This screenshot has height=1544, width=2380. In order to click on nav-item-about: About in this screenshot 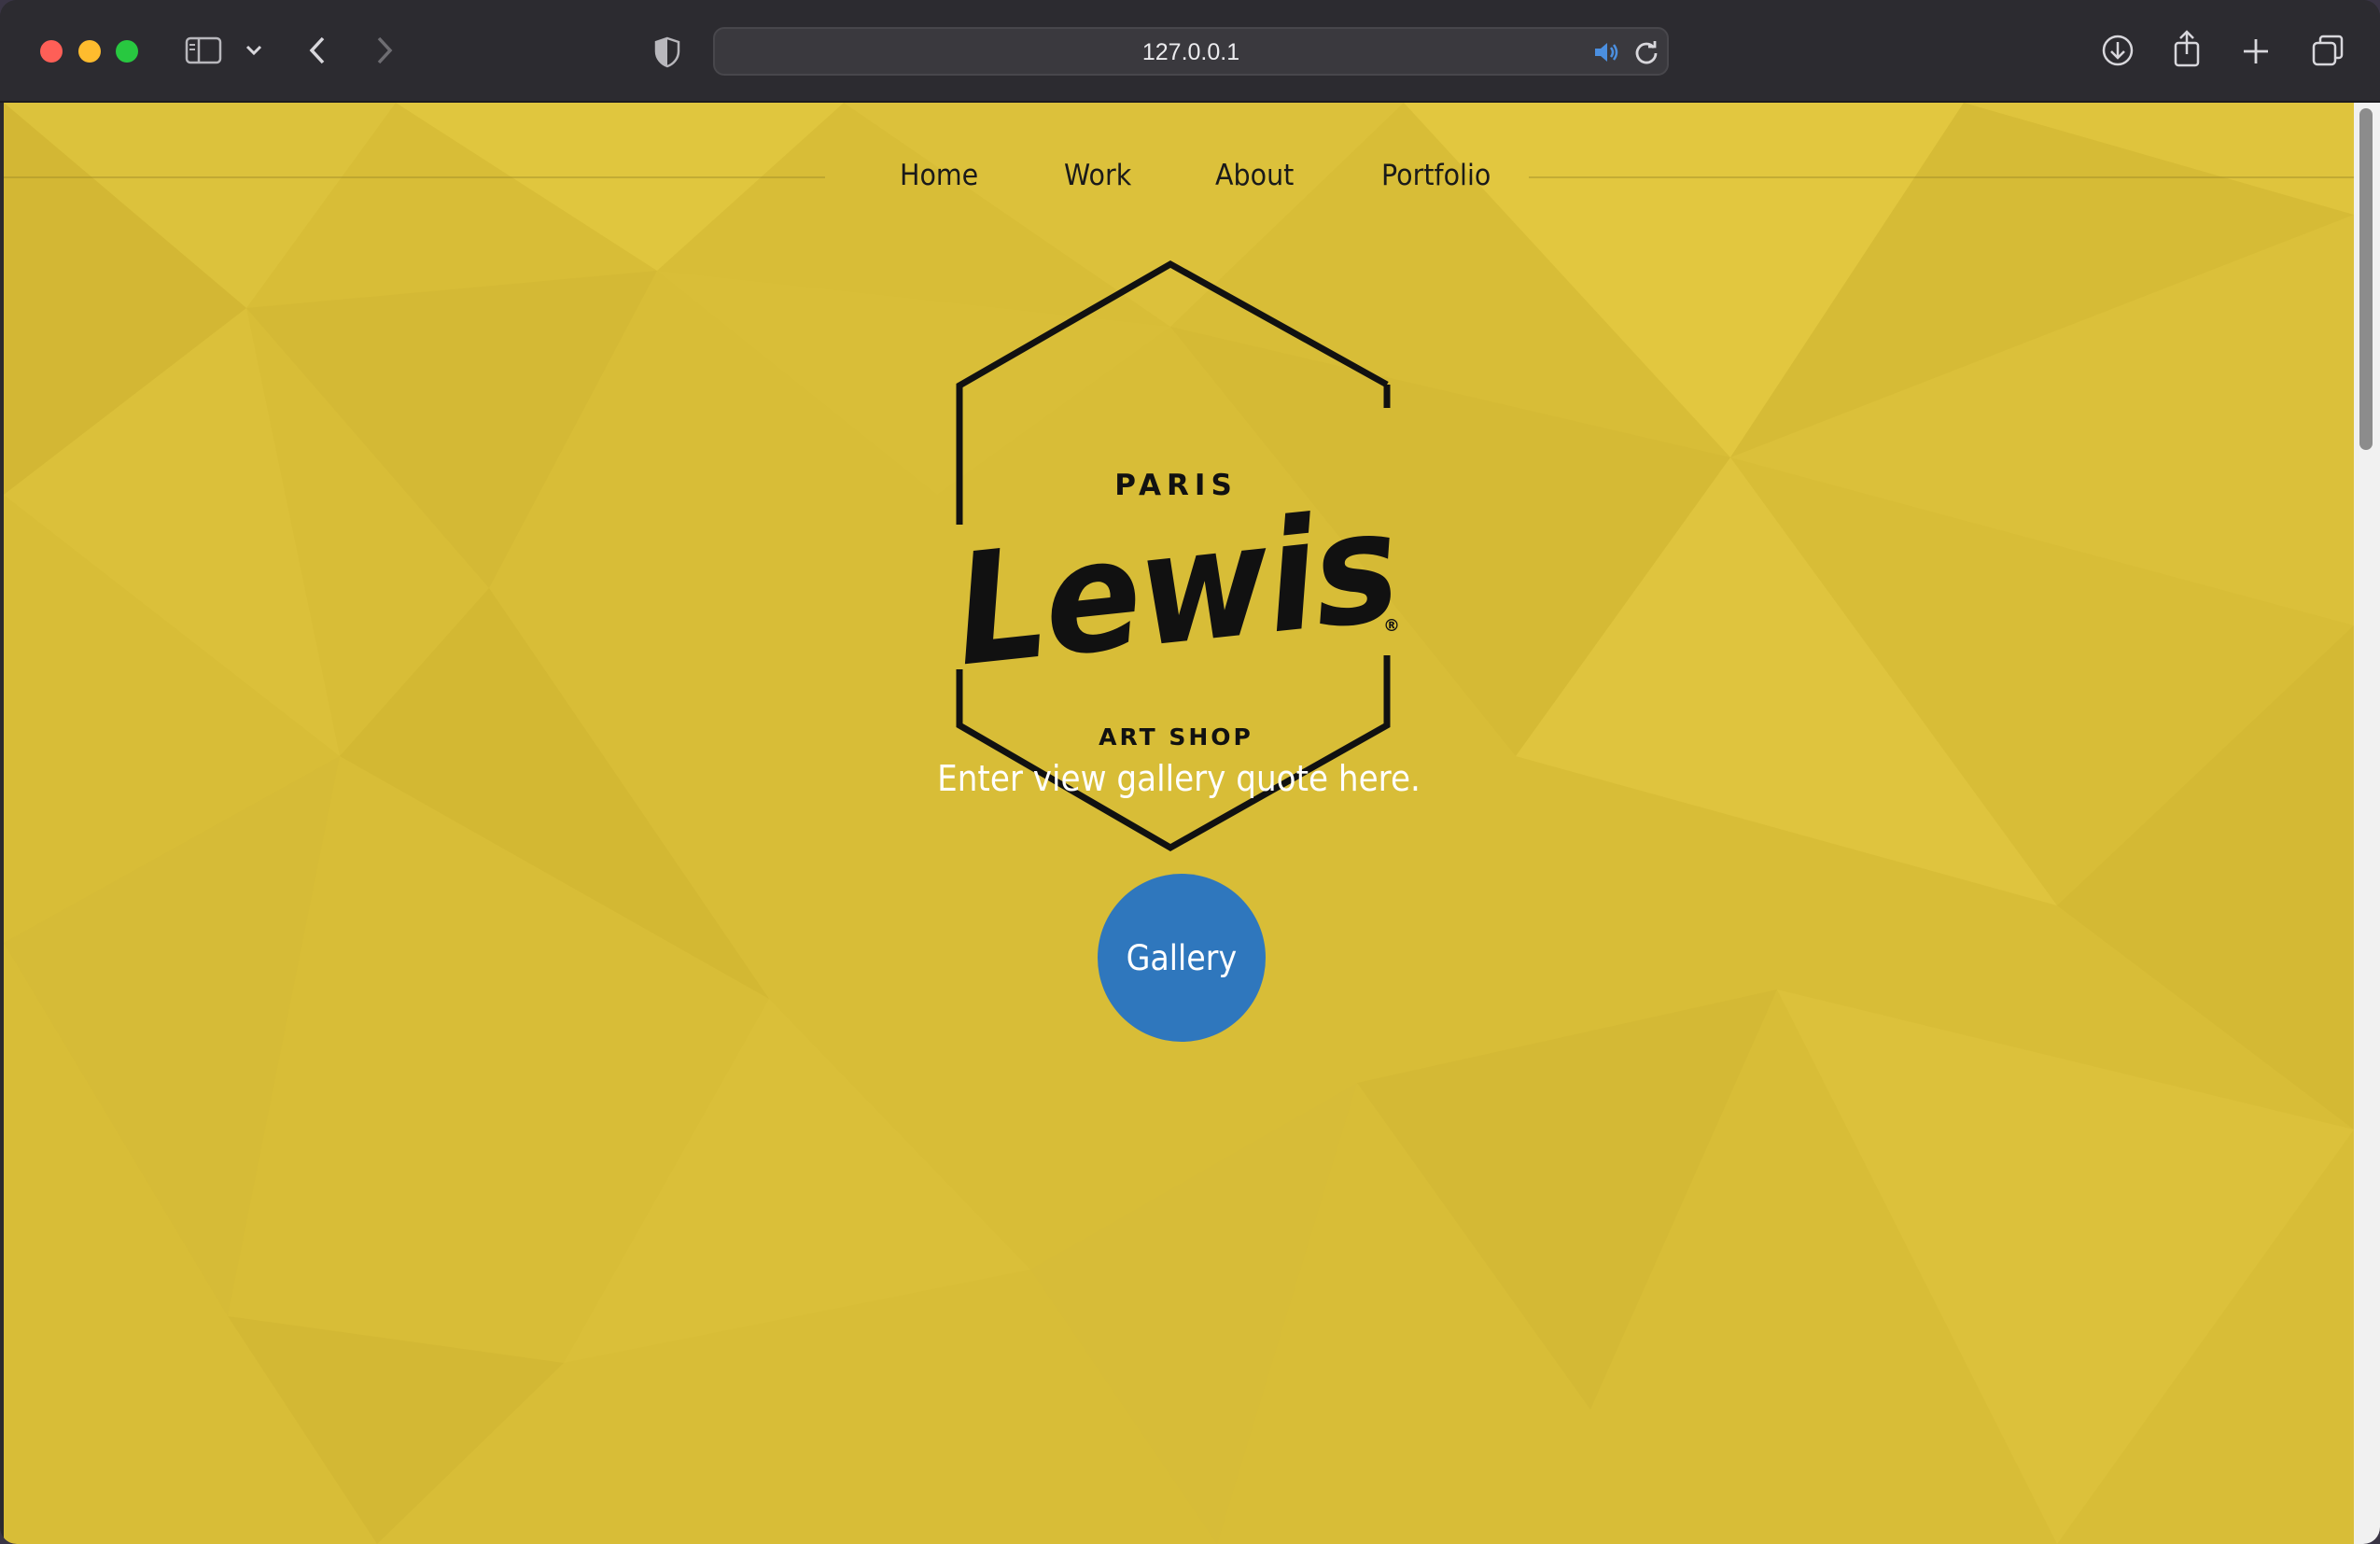, I will do `click(1254, 175)`.